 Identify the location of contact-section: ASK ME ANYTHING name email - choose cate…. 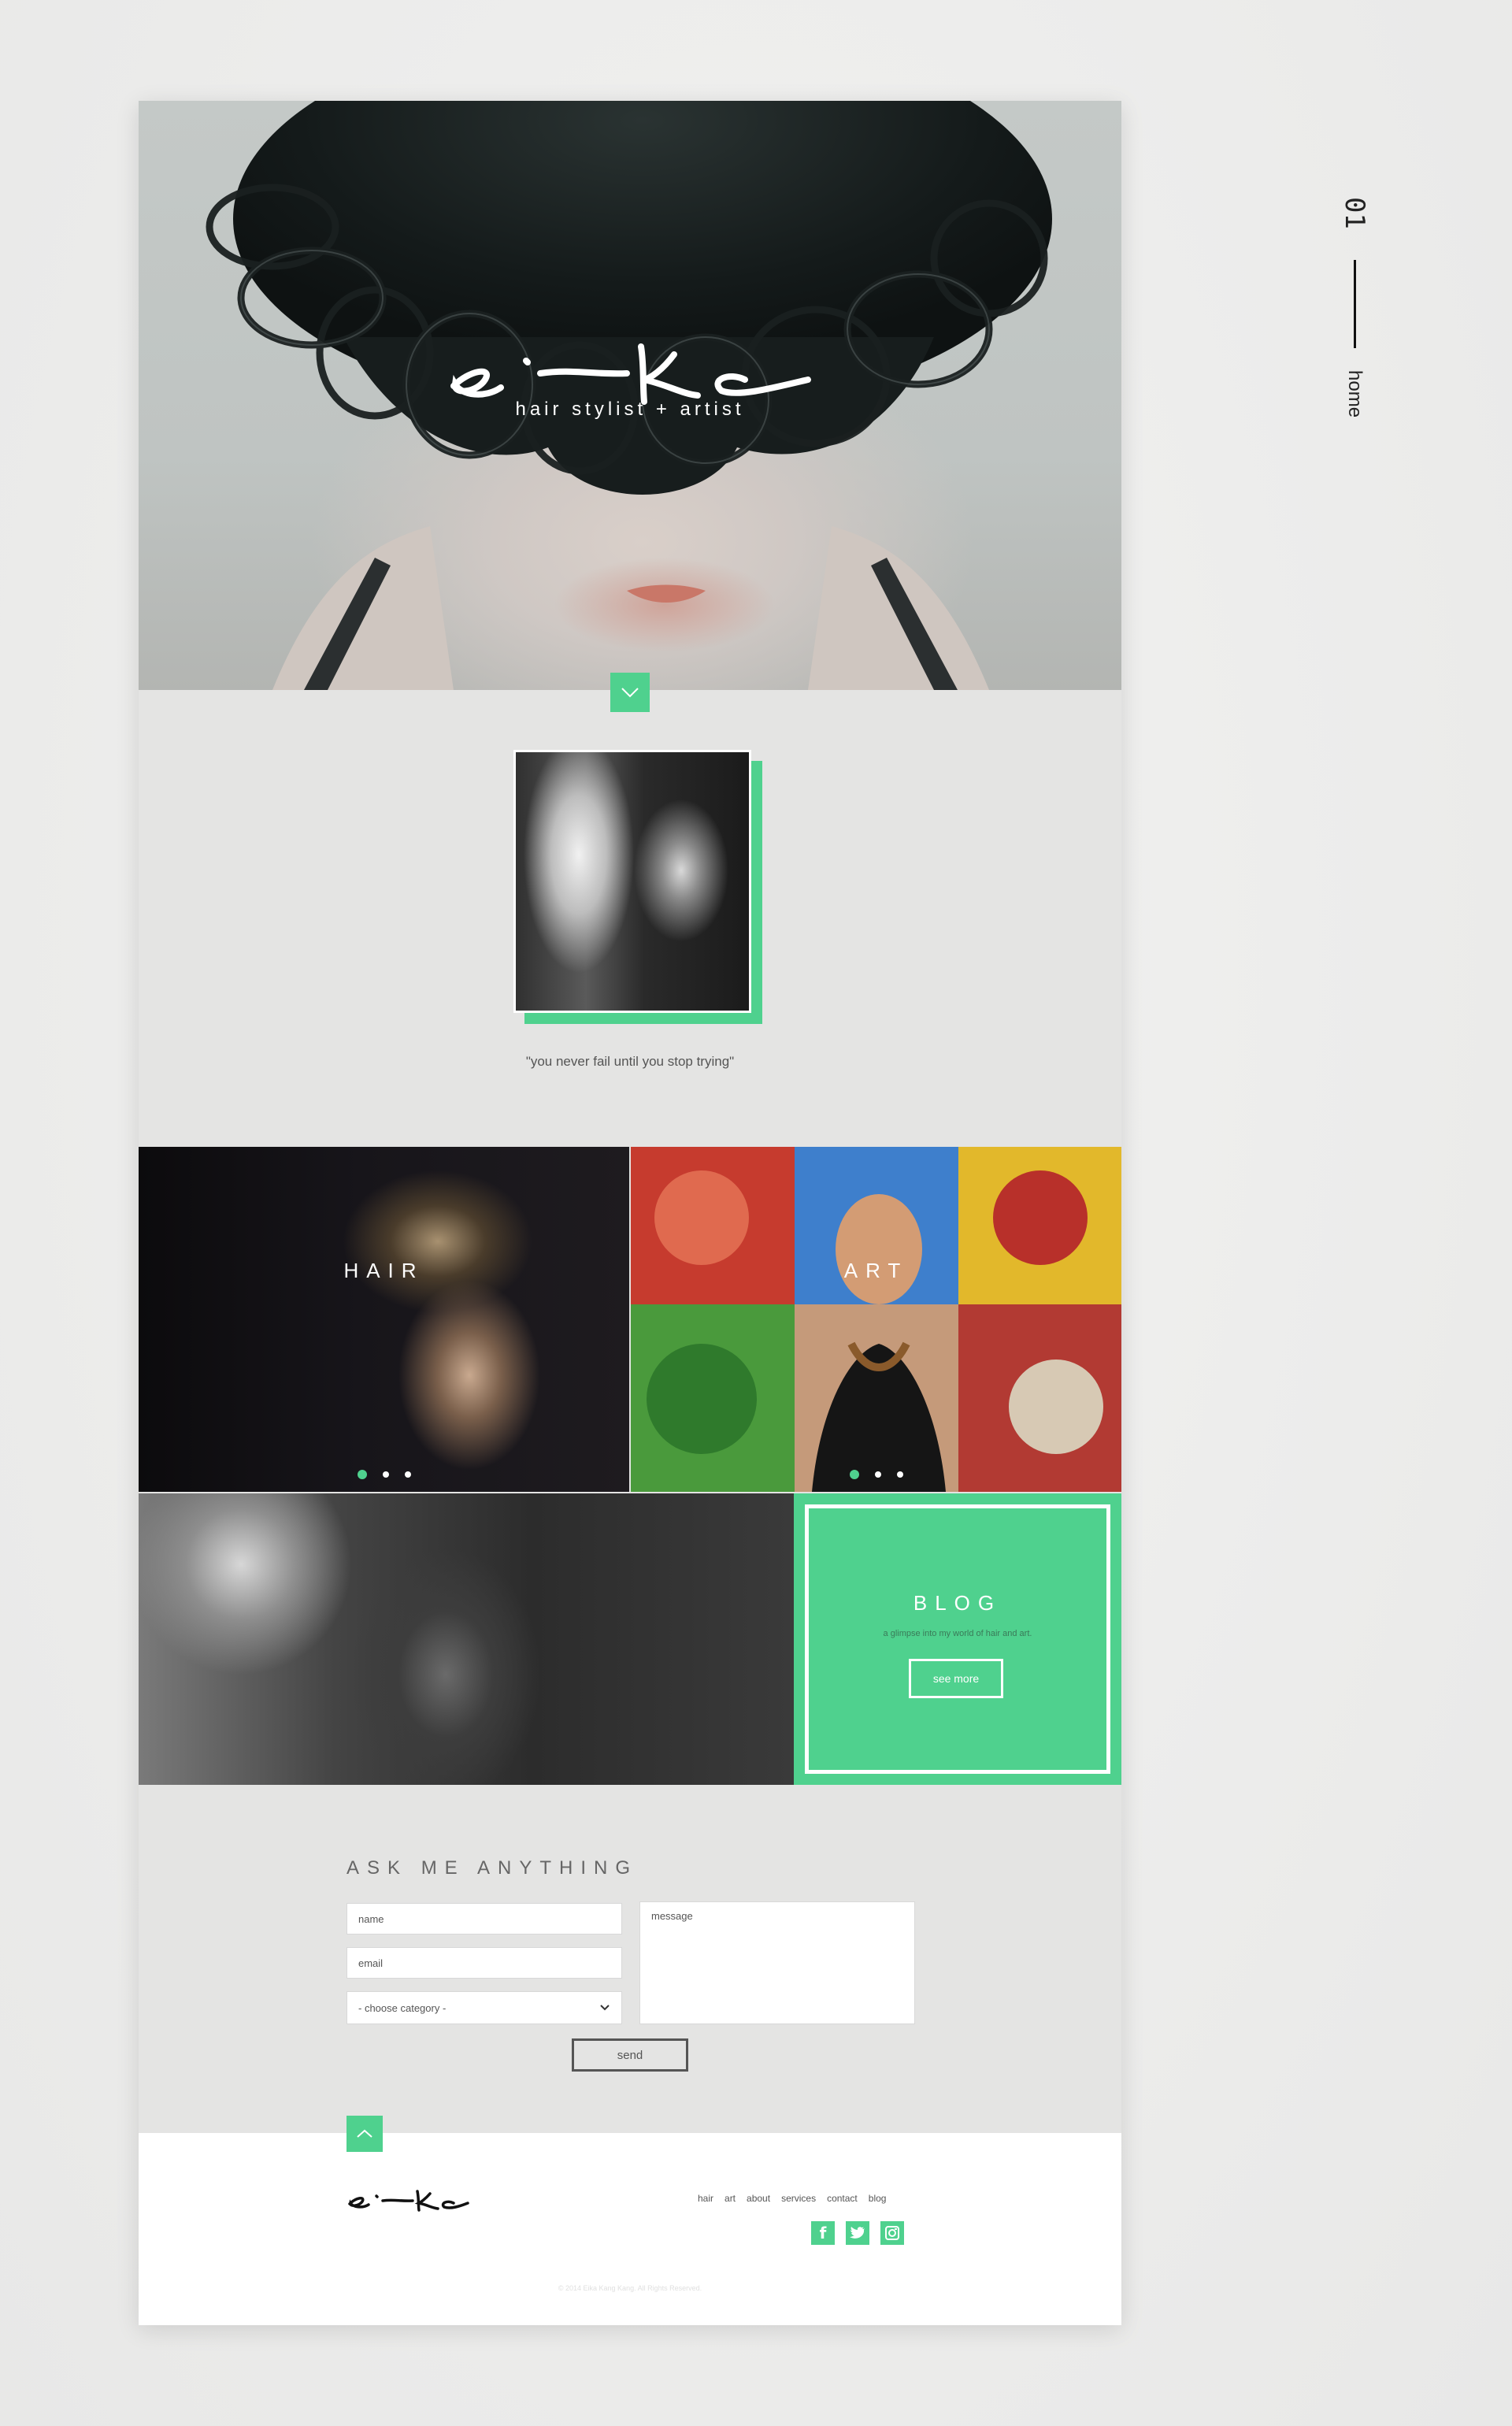
(630, 1967).